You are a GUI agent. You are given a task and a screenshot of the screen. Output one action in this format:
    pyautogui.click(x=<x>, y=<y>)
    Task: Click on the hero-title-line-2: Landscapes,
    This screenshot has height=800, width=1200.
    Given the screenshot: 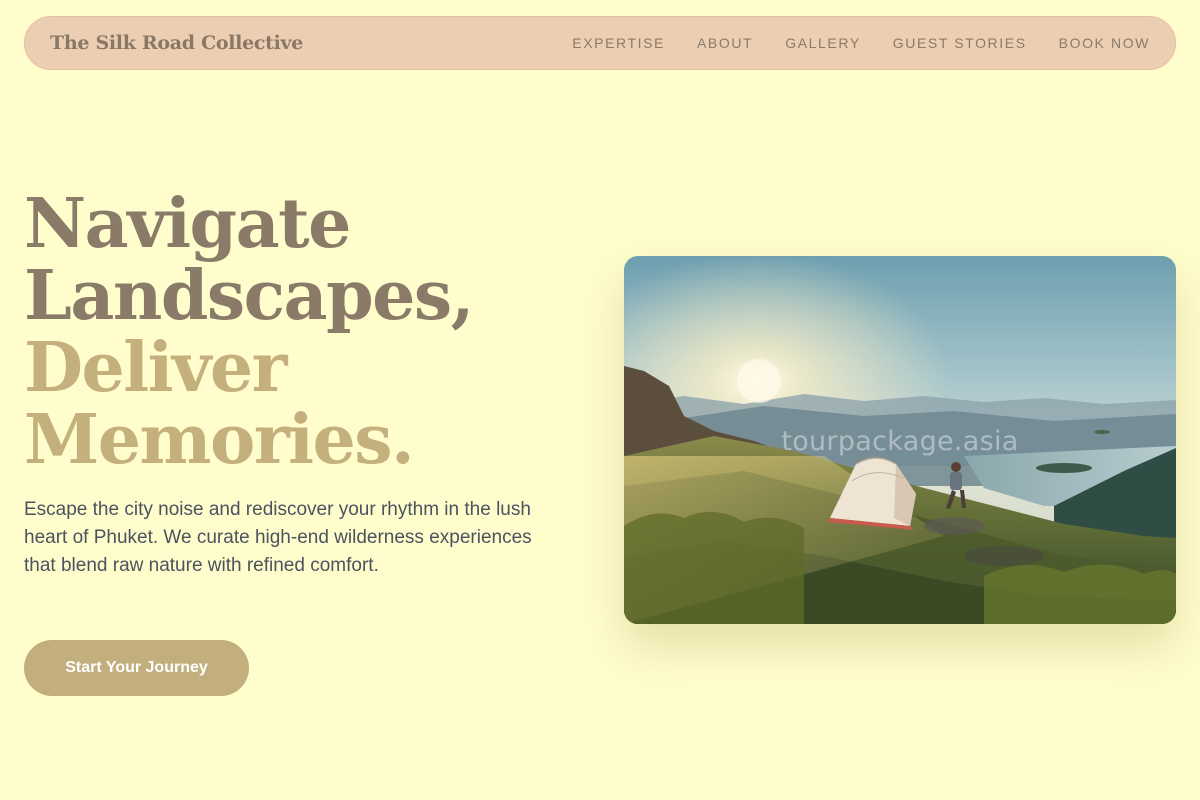 What is the action you would take?
    pyautogui.click(x=249, y=296)
    